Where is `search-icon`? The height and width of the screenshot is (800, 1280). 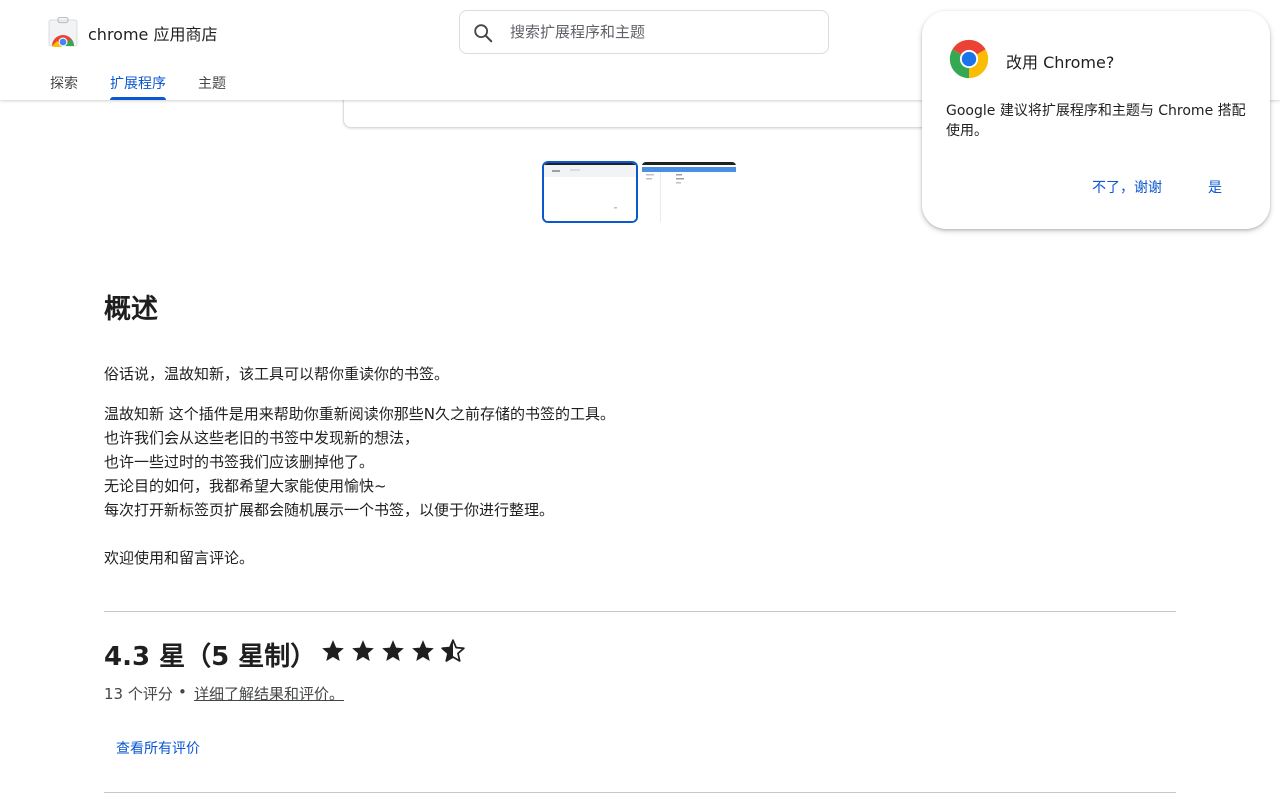
search-icon is located at coordinates (483, 33).